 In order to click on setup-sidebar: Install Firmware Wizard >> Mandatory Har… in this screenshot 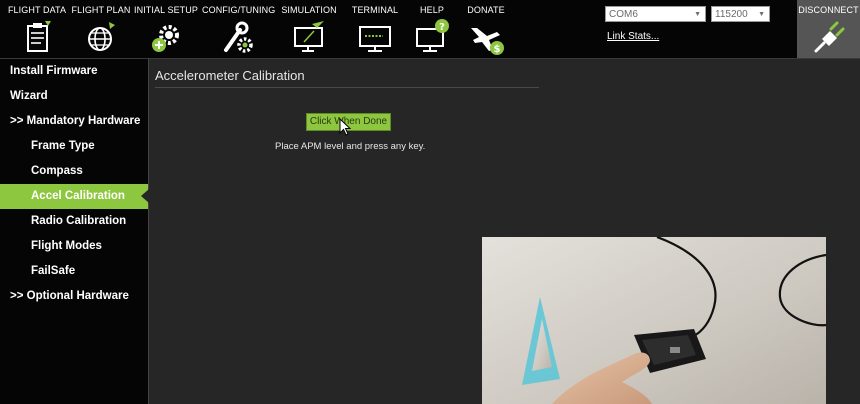, I will do `click(74, 231)`.